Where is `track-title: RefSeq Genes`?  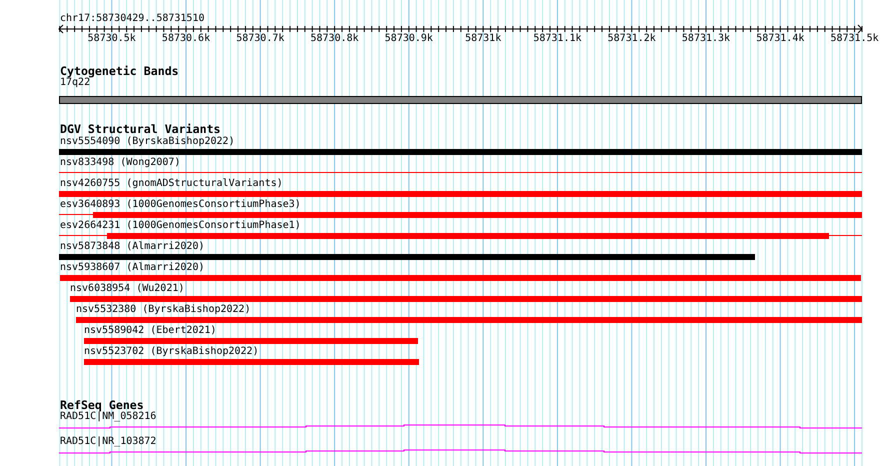 track-title: RefSeq Genes is located at coordinates (101, 405).